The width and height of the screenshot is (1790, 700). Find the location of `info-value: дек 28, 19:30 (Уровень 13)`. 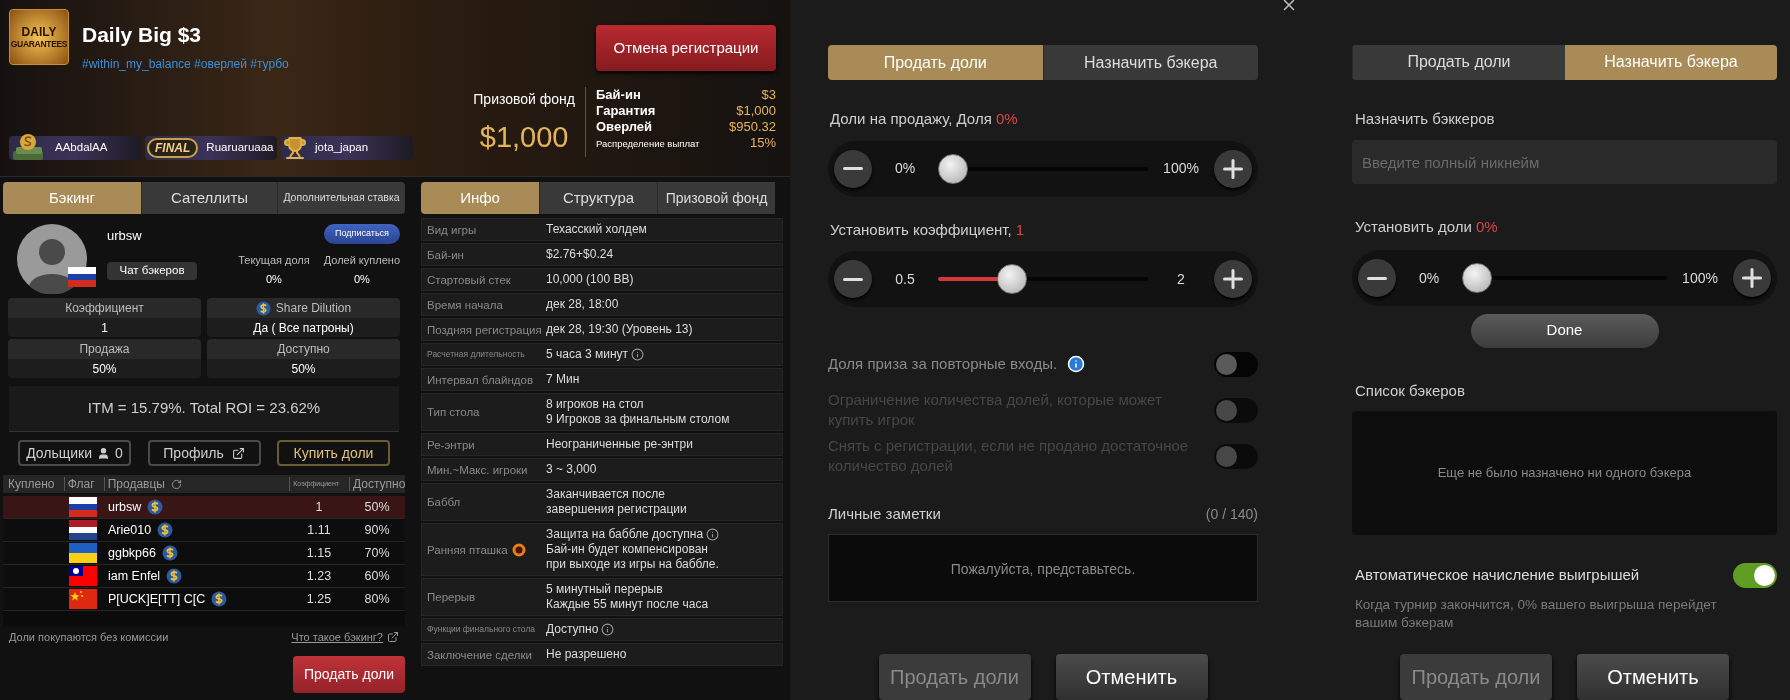

info-value: дек 28, 19:30 (Уровень 13) is located at coordinates (619, 329).